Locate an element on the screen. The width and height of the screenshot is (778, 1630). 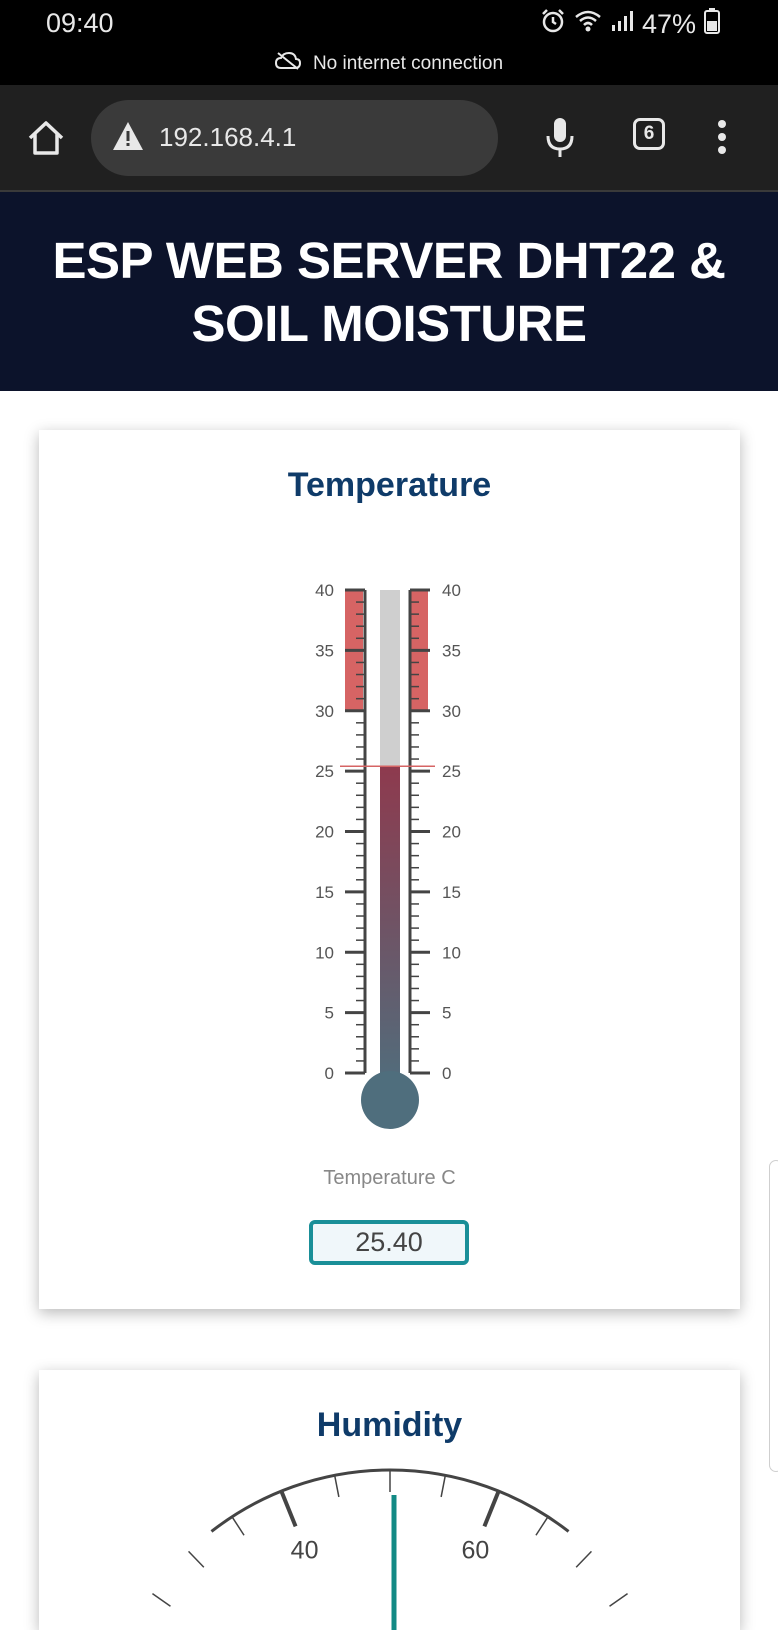
alarm-icon is located at coordinates (553, 24).